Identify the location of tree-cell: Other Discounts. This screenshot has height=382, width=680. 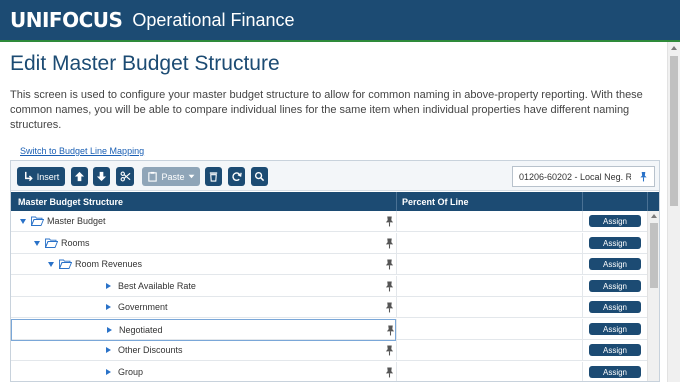
(203, 350).